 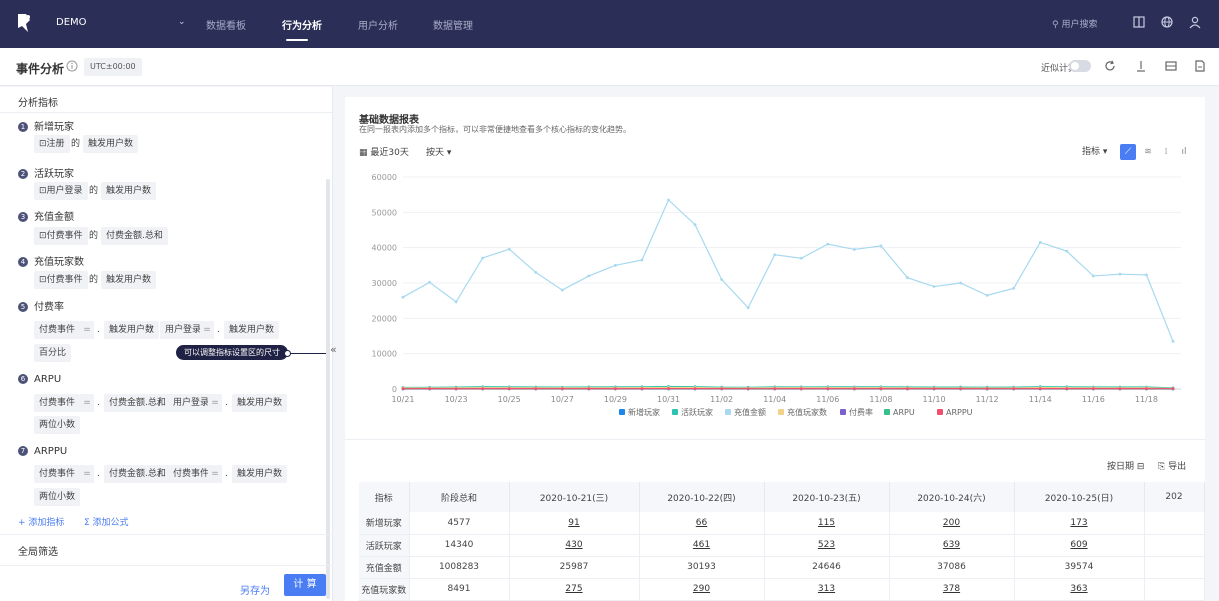 What do you see at coordinates (378, 24) in the screenshot?
I see `nav-tab-users: 用户分析` at bounding box center [378, 24].